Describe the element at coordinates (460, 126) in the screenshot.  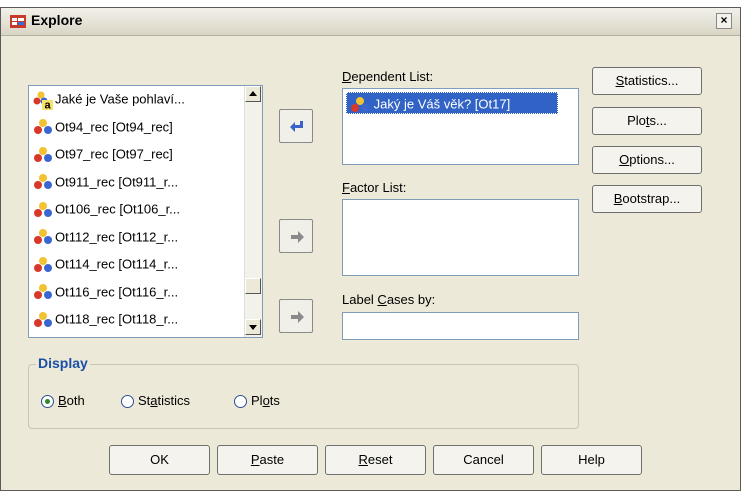
I see `dependent-list: Jaký je Váš věk? [Ot17]` at that location.